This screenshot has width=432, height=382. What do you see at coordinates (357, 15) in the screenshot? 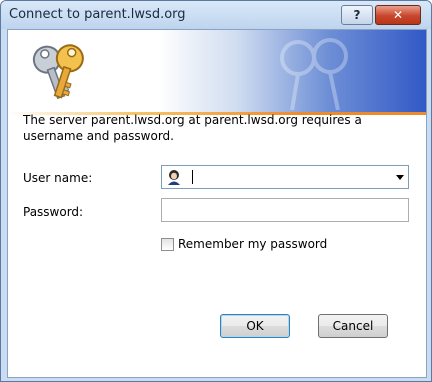
I see `help-button: ?` at bounding box center [357, 15].